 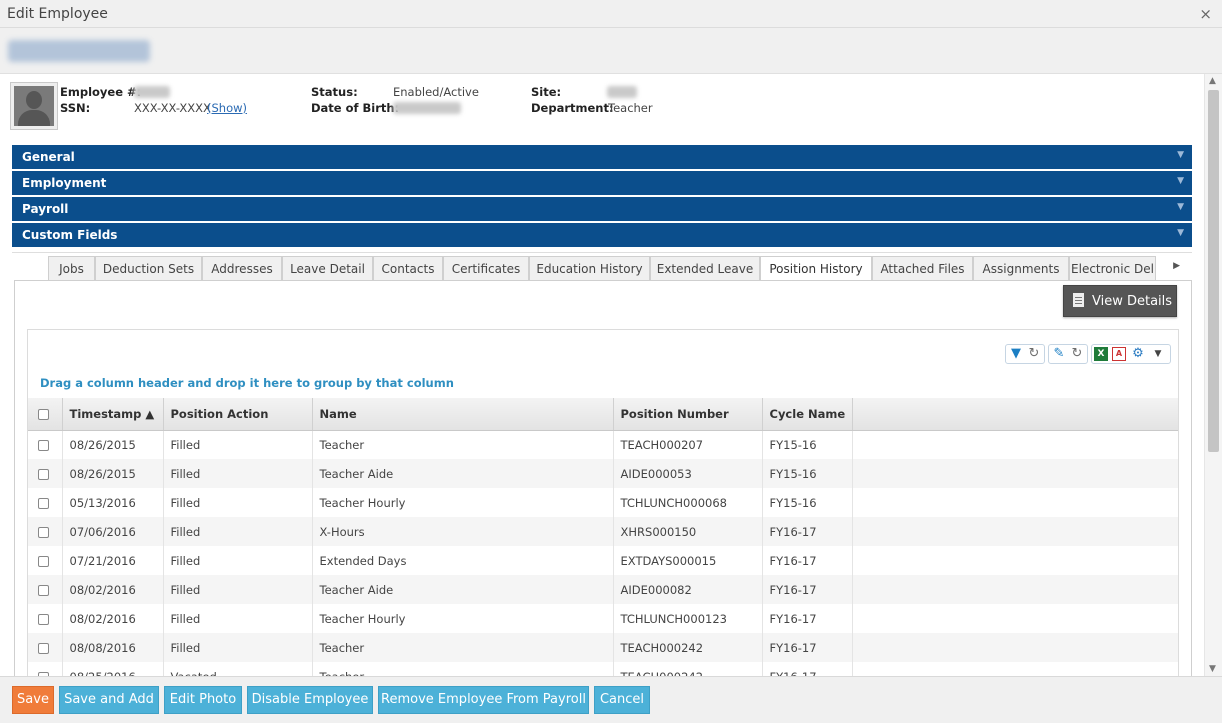 What do you see at coordinates (227, 108) in the screenshot?
I see `ssn-show-link: (Show)` at bounding box center [227, 108].